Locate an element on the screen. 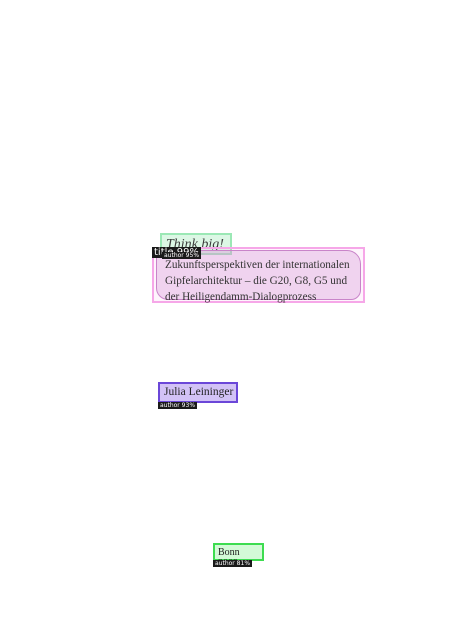 This screenshot has width=476, height=635. author-label-tag: author 93% is located at coordinates (178, 405).